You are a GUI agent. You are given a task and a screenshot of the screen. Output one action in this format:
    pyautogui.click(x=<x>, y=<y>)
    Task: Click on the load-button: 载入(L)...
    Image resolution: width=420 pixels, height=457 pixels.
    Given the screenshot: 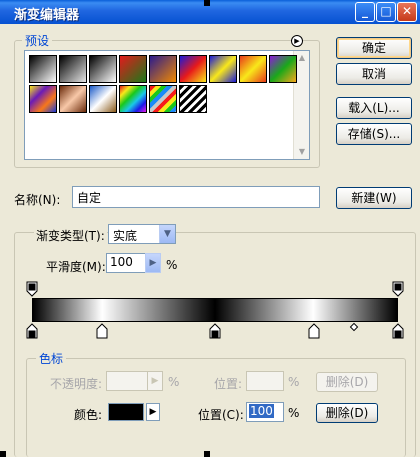 What is the action you would take?
    pyautogui.click(x=374, y=108)
    